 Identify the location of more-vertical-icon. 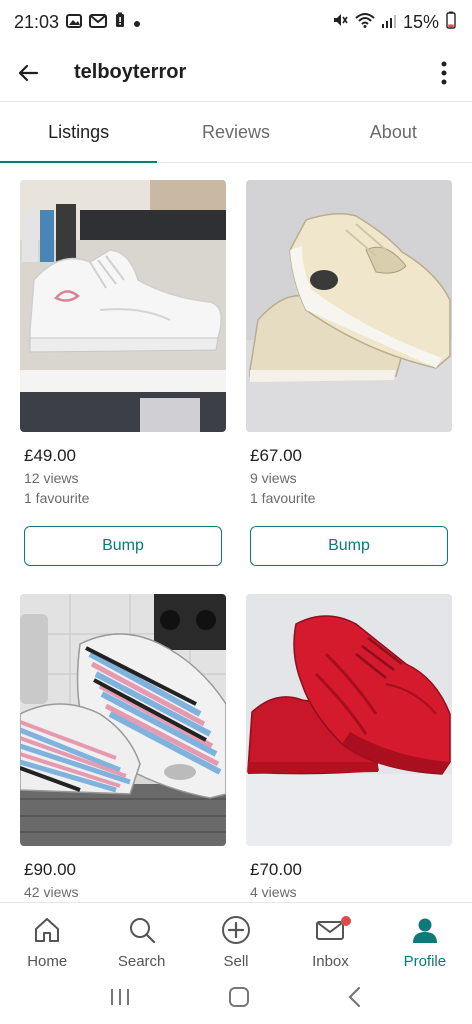
(444, 72).